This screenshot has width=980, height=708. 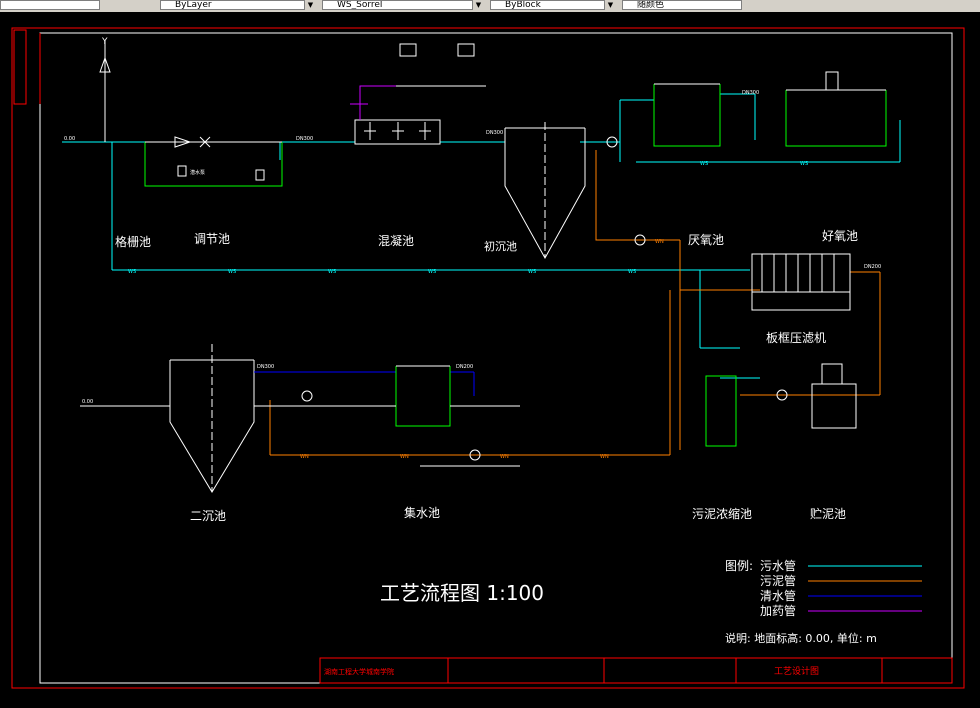 I want to click on drug-pipes, so click(x=373, y=102).